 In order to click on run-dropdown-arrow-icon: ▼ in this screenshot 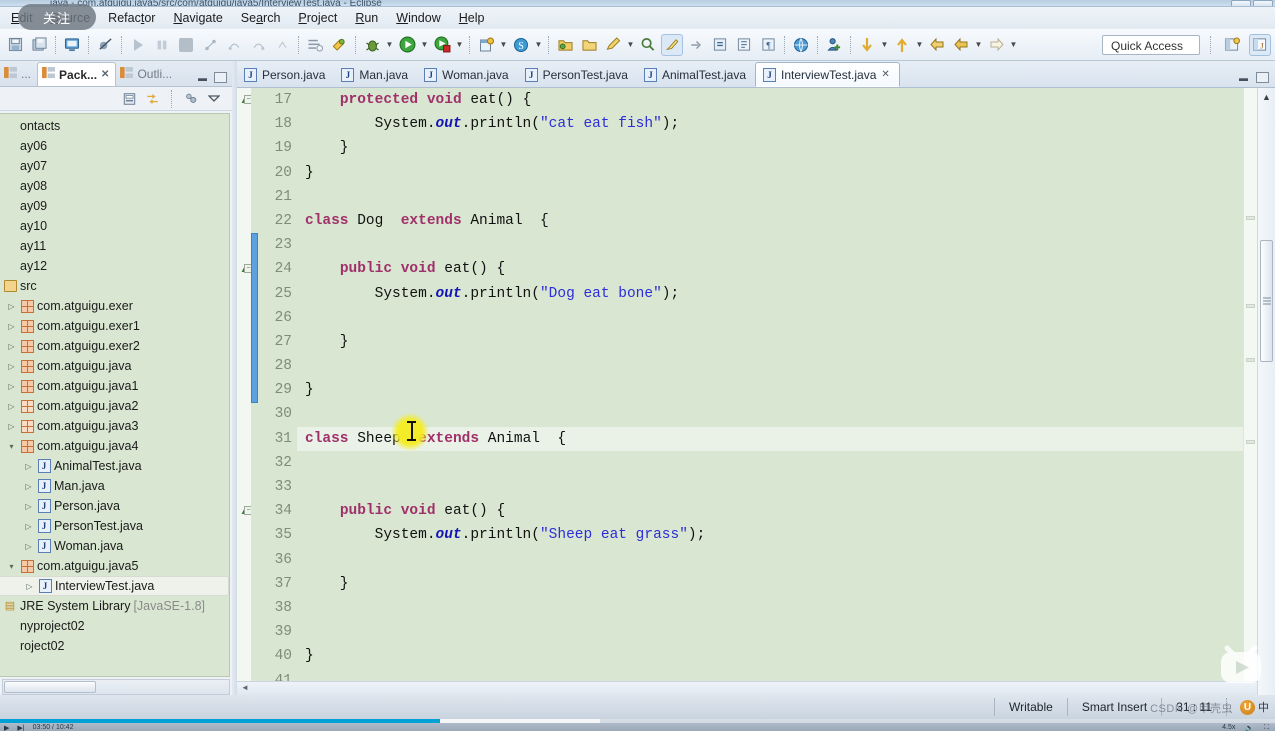, I will do `click(424, 44)`.